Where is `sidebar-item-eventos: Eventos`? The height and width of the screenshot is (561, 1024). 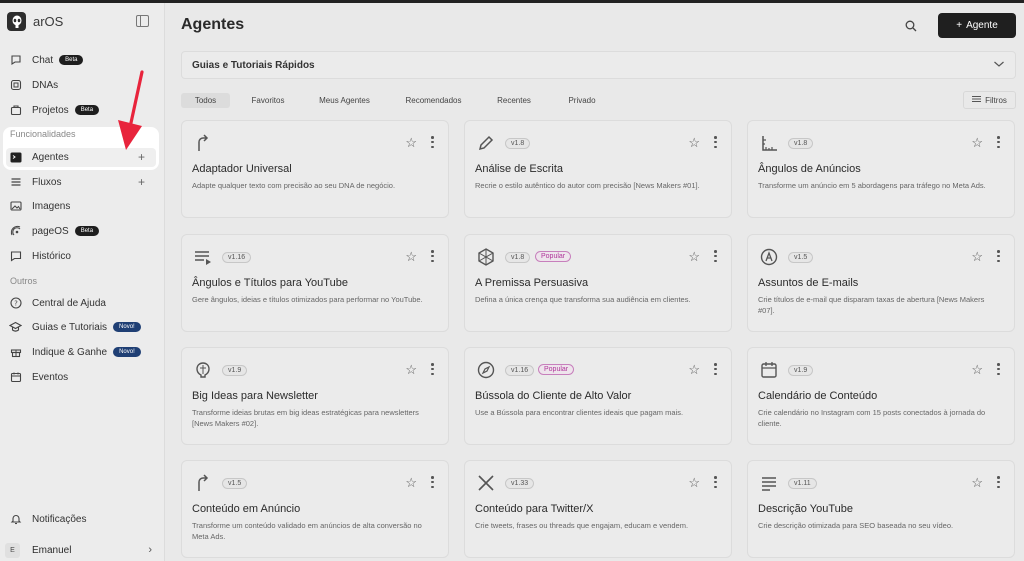
sidebar-item-eventos: Eventos is located at coordinates (82, 377).